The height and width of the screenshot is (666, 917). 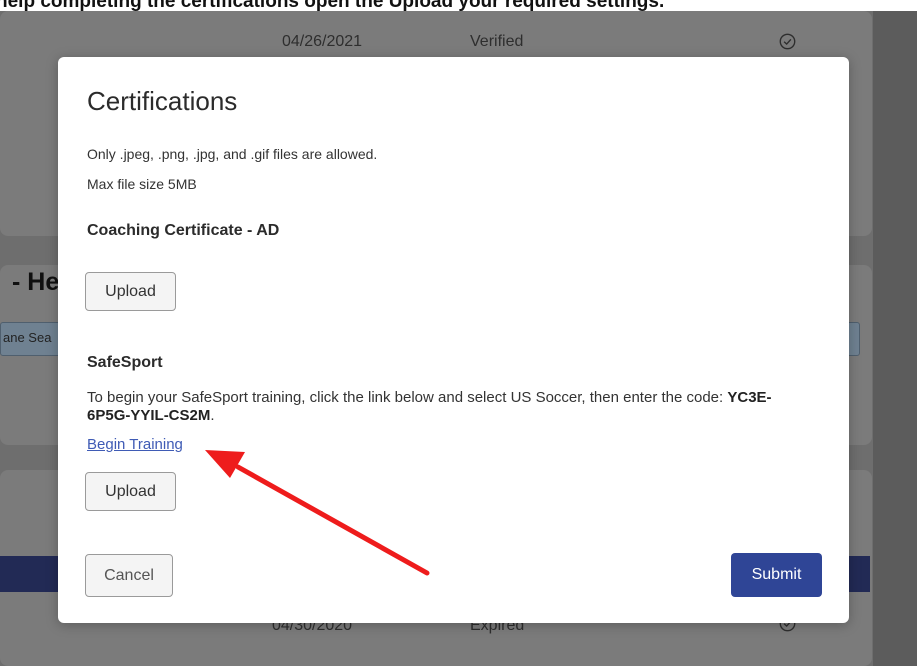 I want to click on check-circle-icon, so click(x=787, y=41).